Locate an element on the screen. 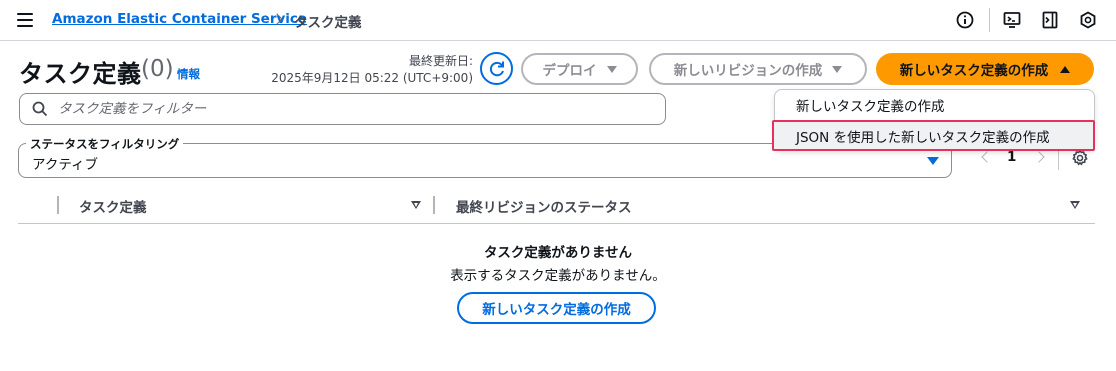 This screenshot has height=371, width=1116. info-link: 情報 is located at coordinates (188, 74).